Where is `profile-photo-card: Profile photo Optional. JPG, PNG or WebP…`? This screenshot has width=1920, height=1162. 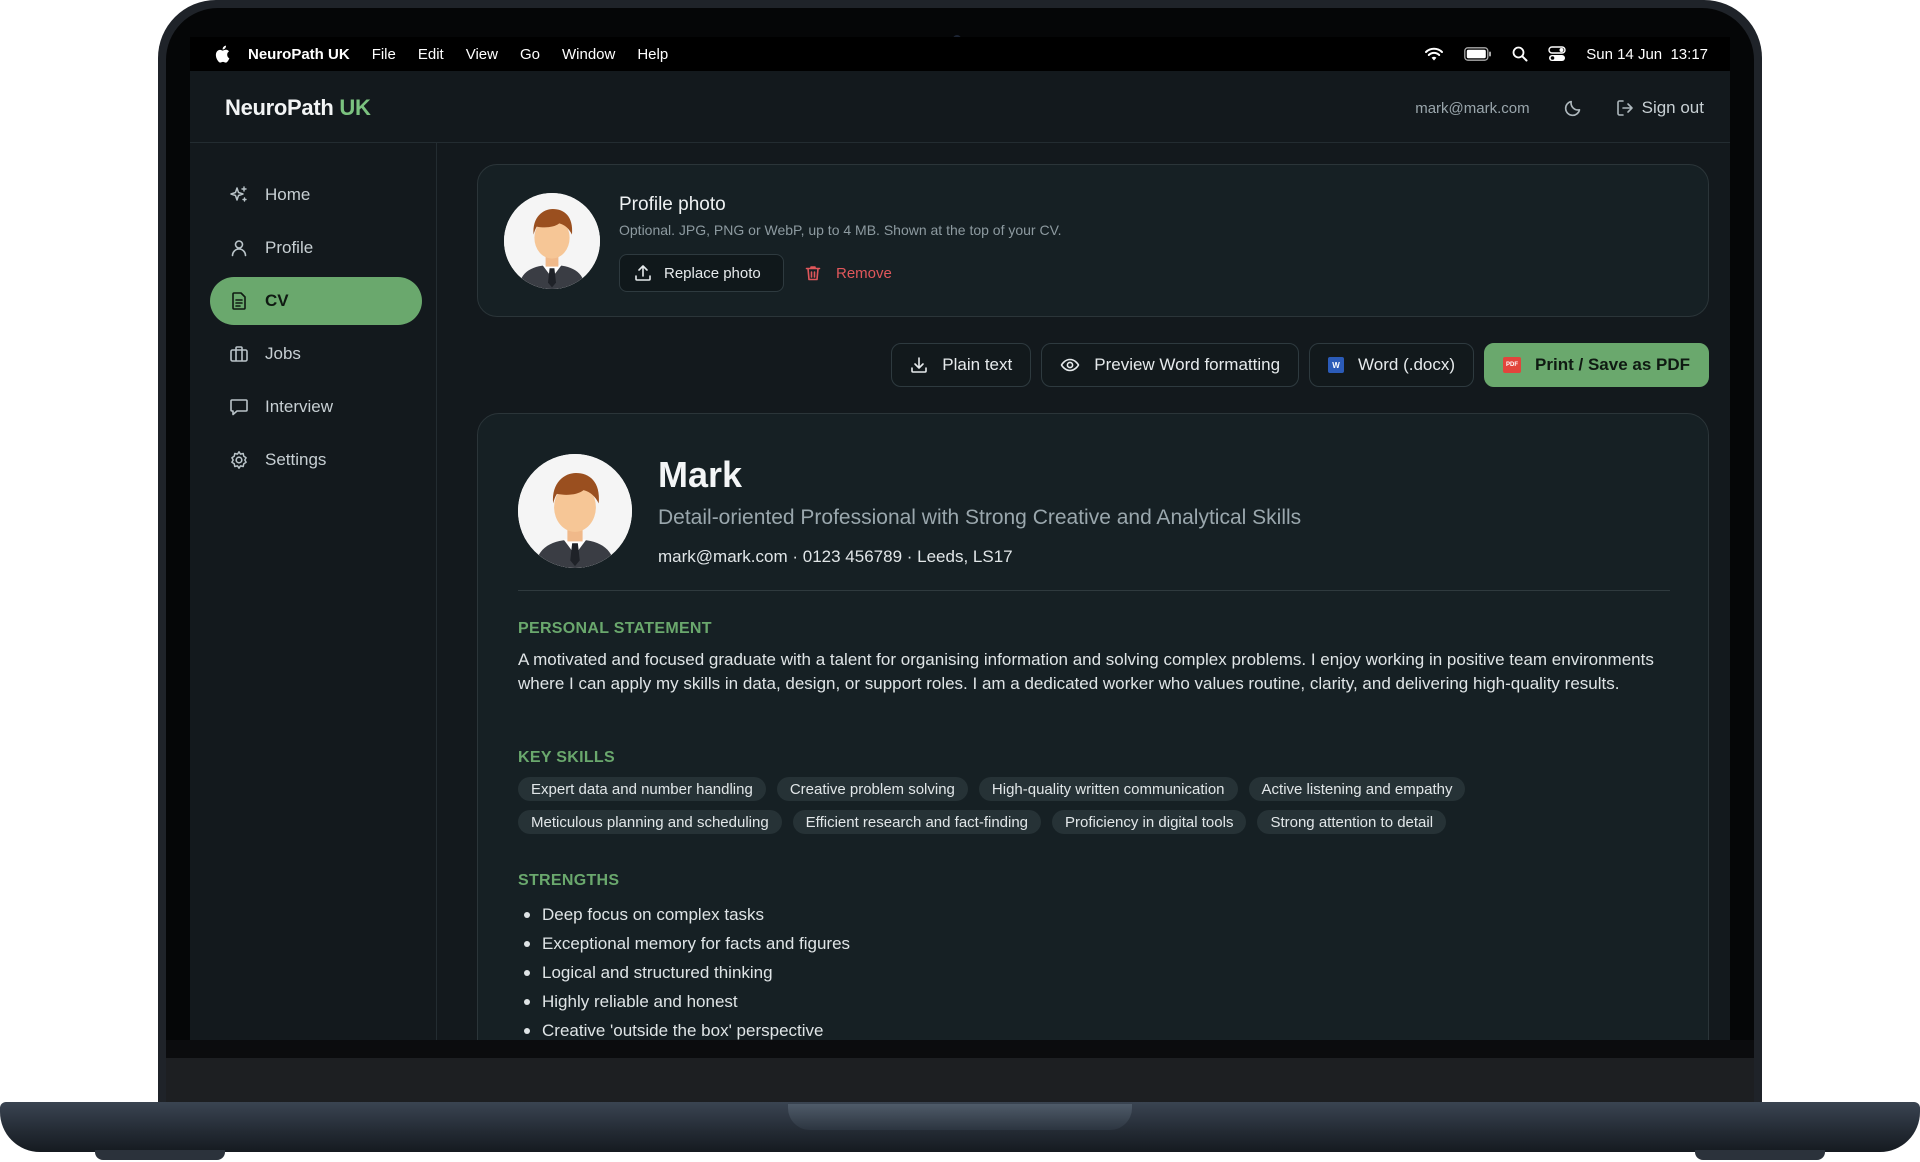
profile-photo-card: Profile photo Optional. JPG, PNG or WebP… is located at coordinates (1093, 240).